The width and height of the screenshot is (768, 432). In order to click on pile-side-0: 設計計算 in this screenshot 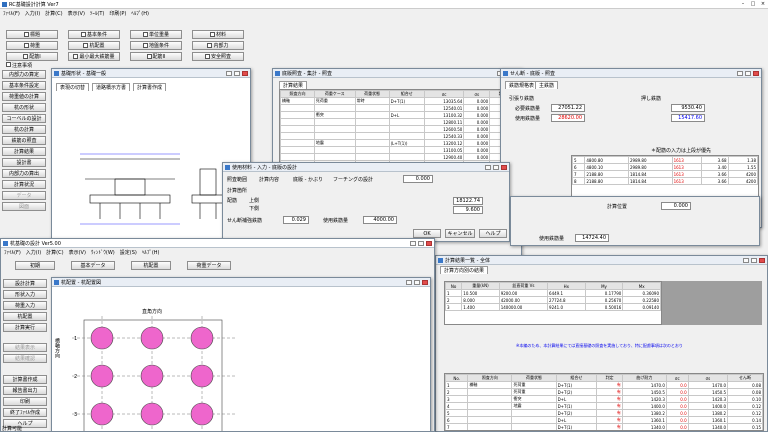, I will do `click(25, 283)`.